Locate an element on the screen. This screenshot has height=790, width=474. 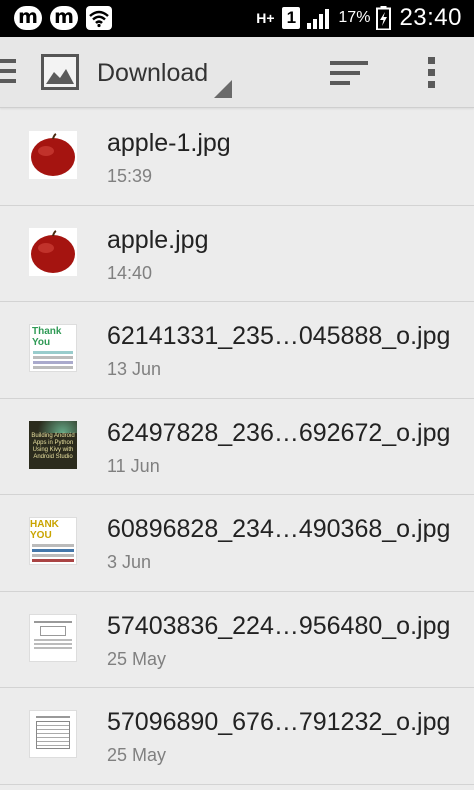
folder-title: Download is located at coordinates (152, 73).